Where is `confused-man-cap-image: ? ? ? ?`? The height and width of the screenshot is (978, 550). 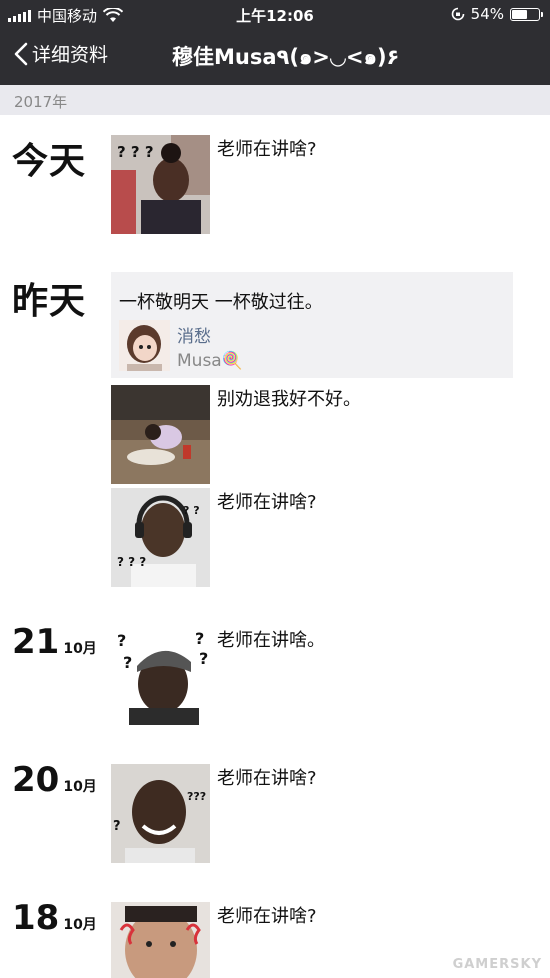 confused-man-cap-image: ? ? ? ? is located at coordinates (160, 675).